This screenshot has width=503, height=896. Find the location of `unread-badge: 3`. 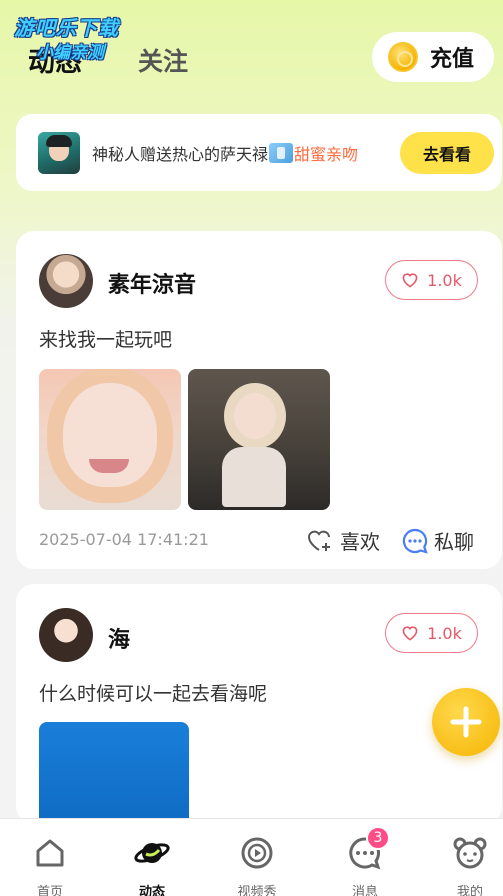

unread-badge: 3 is located at coordinates (378, 838).